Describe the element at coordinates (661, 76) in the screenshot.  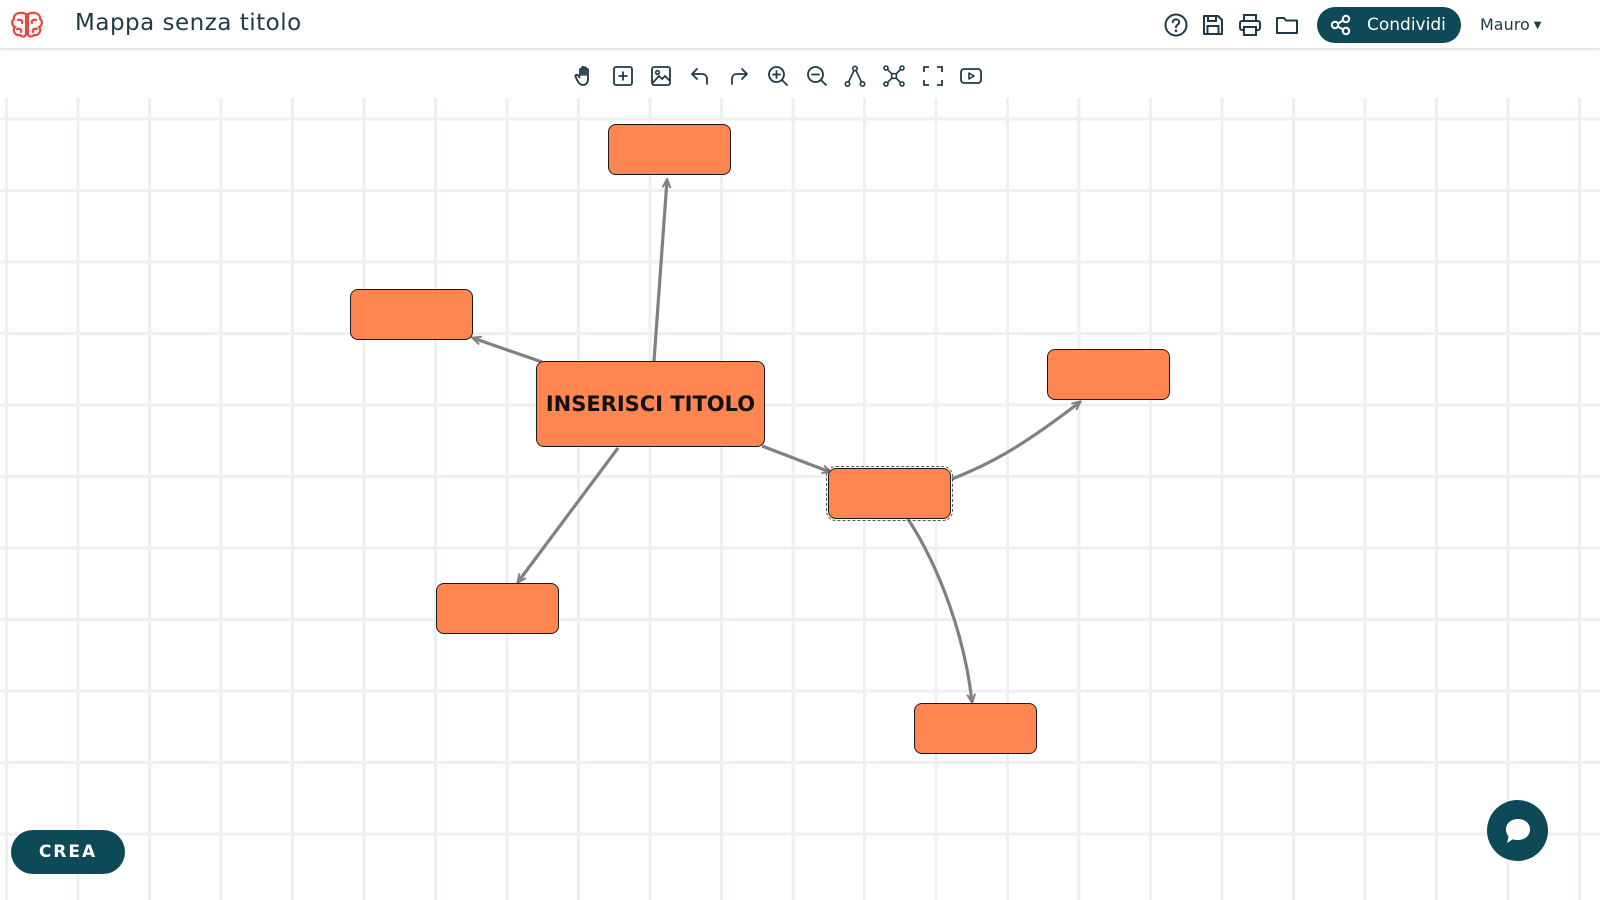
I see `image-icon` at that location.